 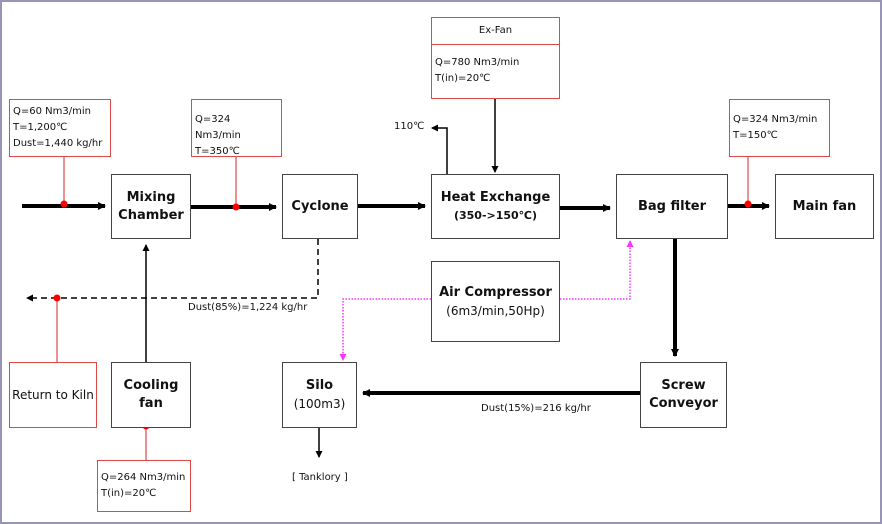 I want to click on main-fan-box: Main fan, so click(x=824, y=206).